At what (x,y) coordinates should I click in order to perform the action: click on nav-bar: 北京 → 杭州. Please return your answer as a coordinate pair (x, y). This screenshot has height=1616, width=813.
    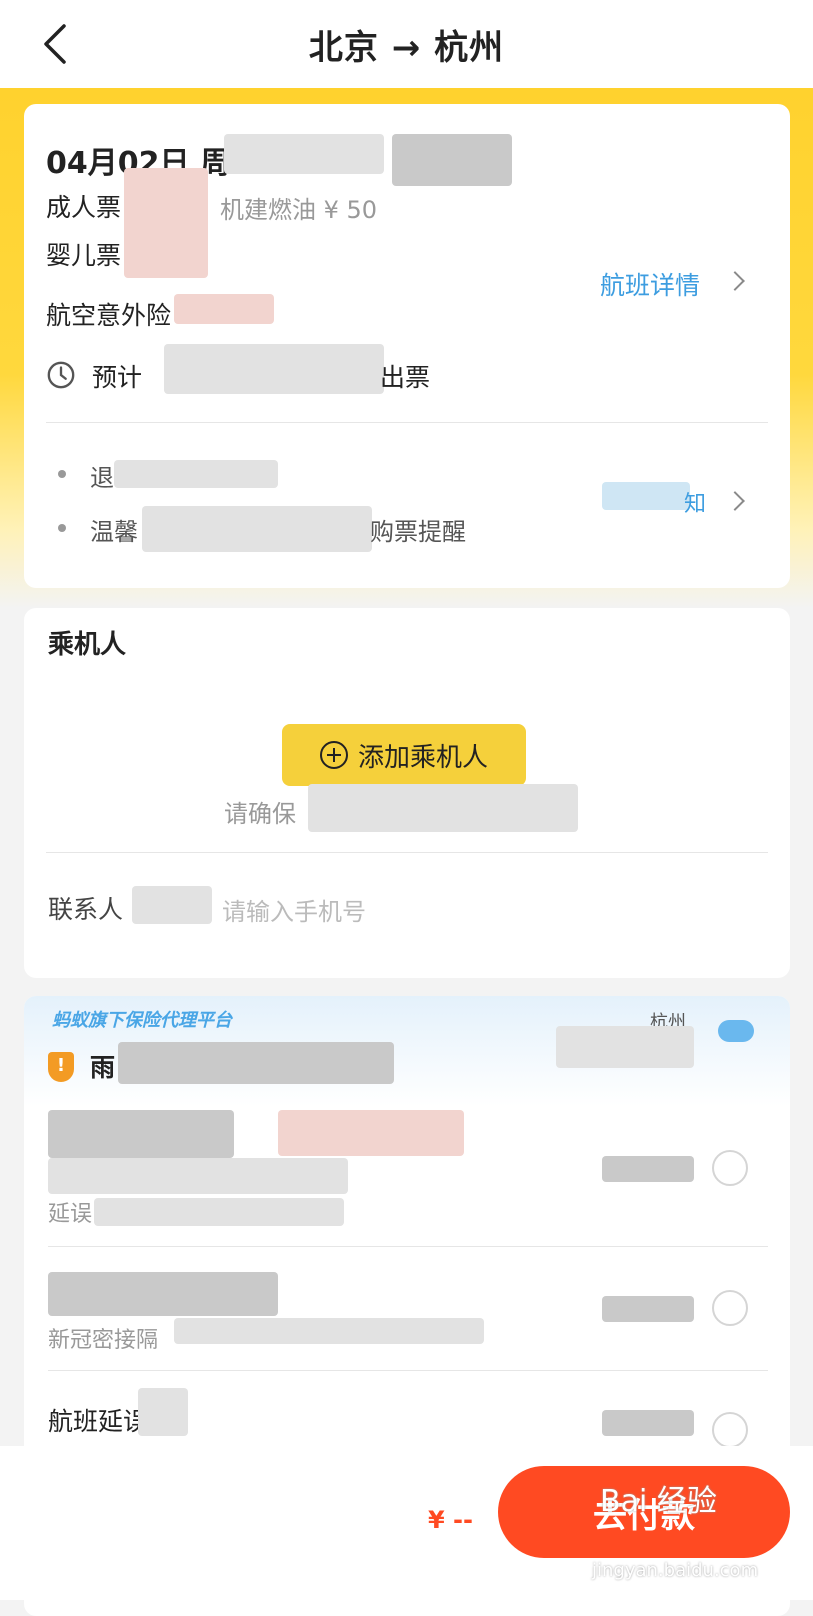
    Looking at the image, I should click on (406, 44).